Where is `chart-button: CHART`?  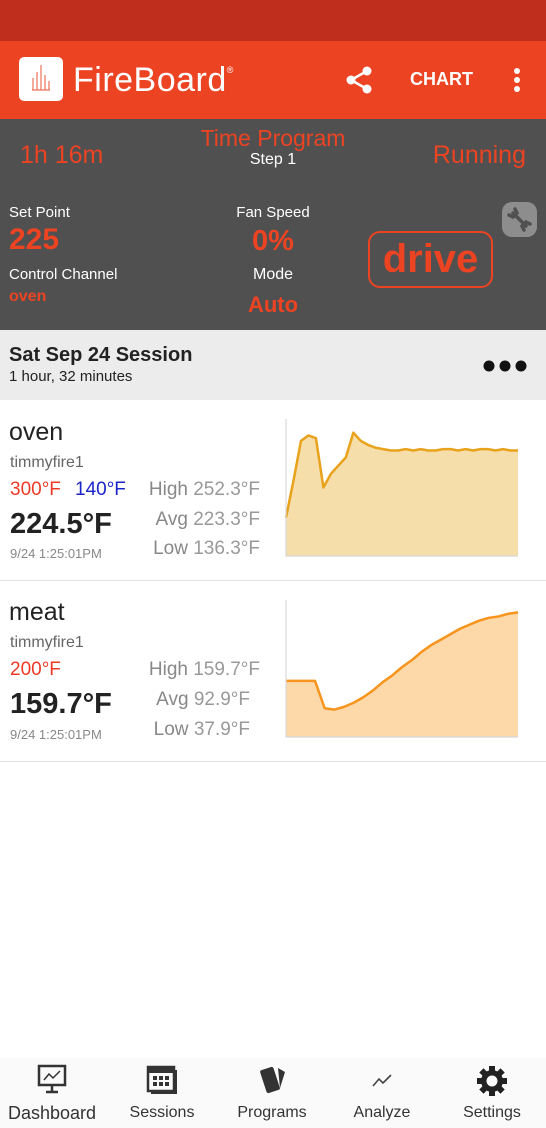 chart-button: CHART is located at coordinates (441, 79).